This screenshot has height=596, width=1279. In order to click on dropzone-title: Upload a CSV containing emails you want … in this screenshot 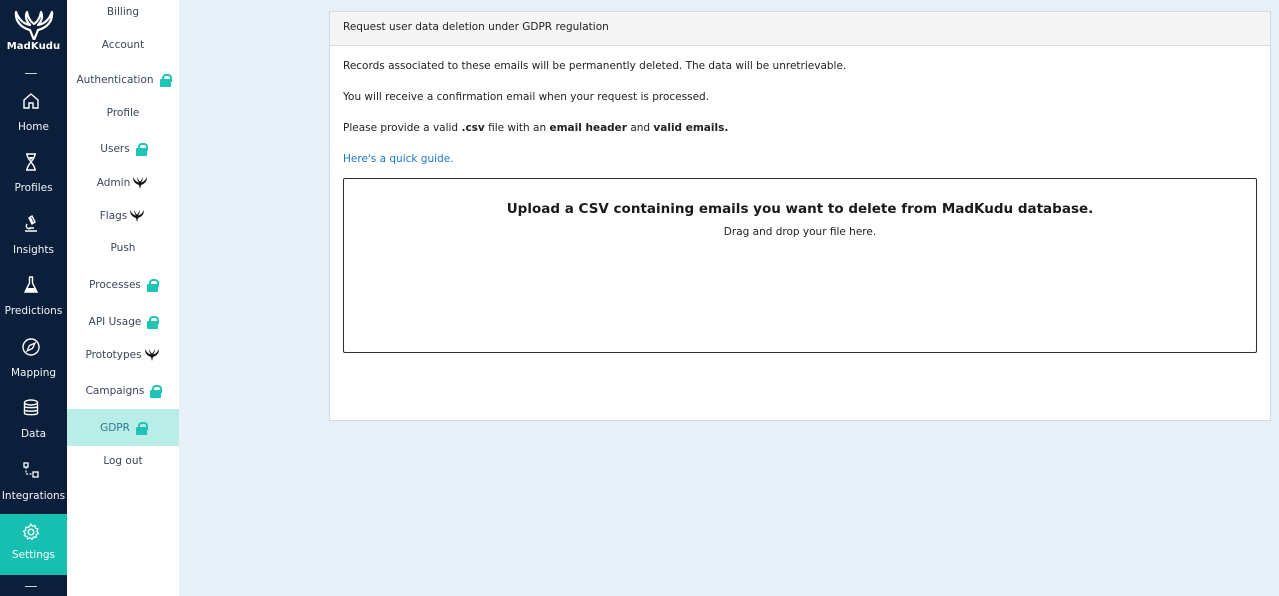, I will do `click(800, 209)`.